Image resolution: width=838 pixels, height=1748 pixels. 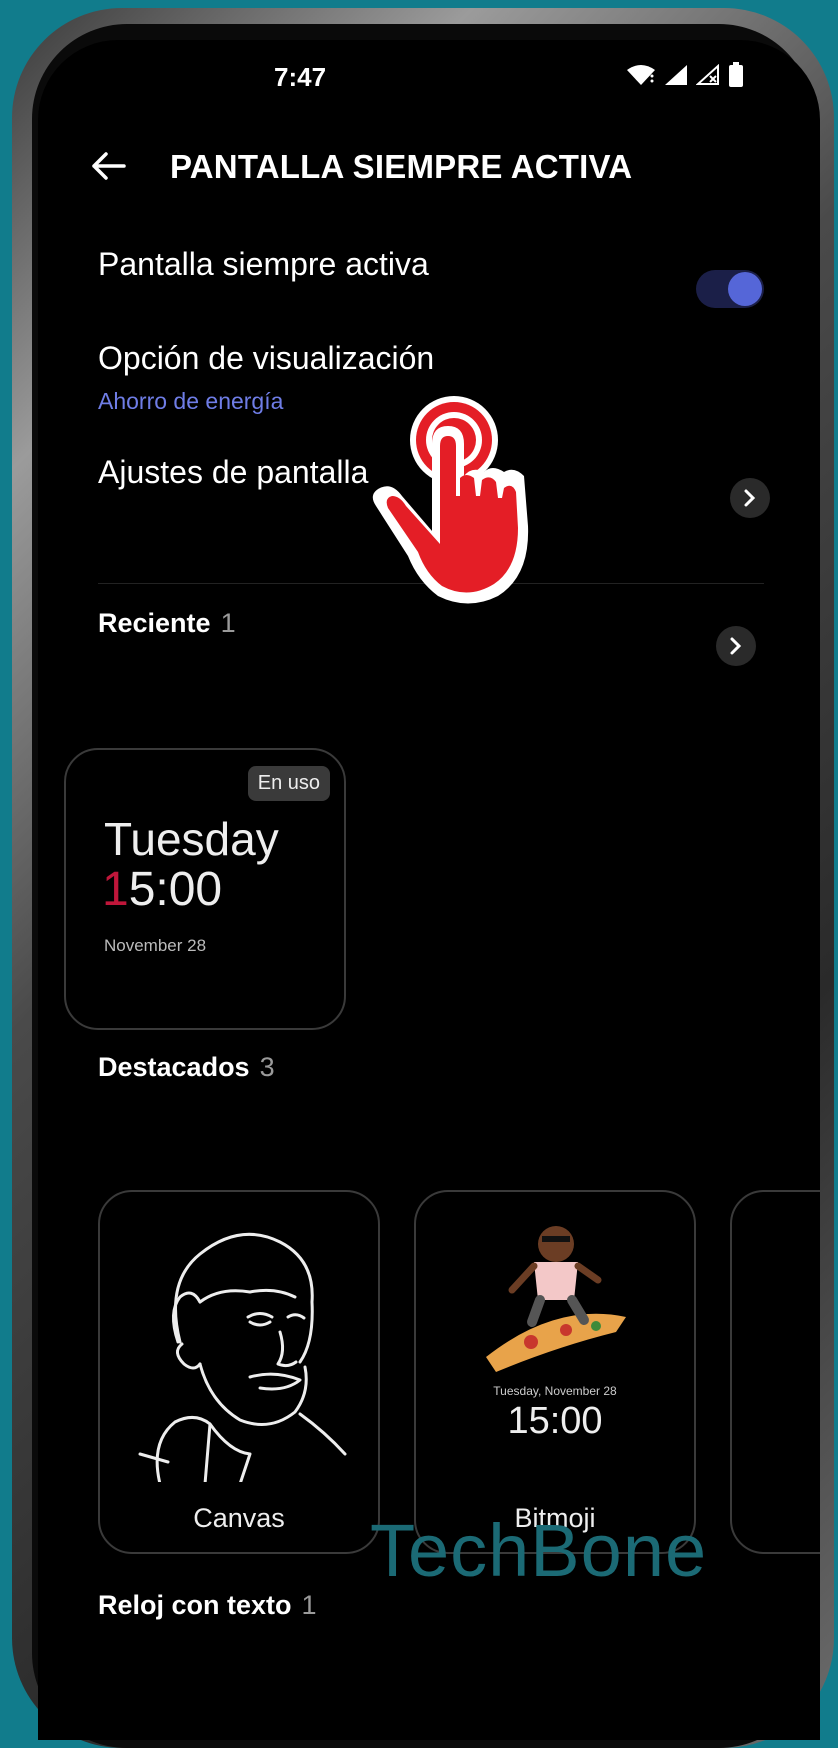 I want to click on recent-clock-card: En uso Tuesday 15:00 November 28, so click(x=205, y=889).